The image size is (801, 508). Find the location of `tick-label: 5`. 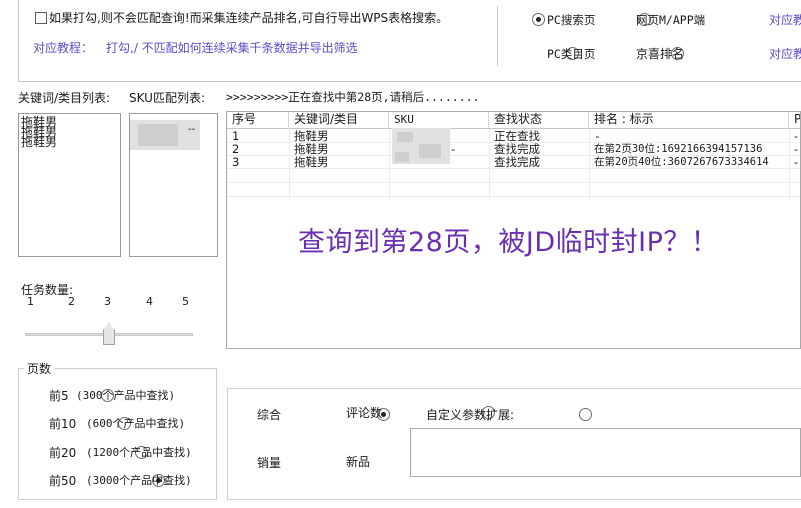

tick-label: 5 is located at coordinates (185, 301).